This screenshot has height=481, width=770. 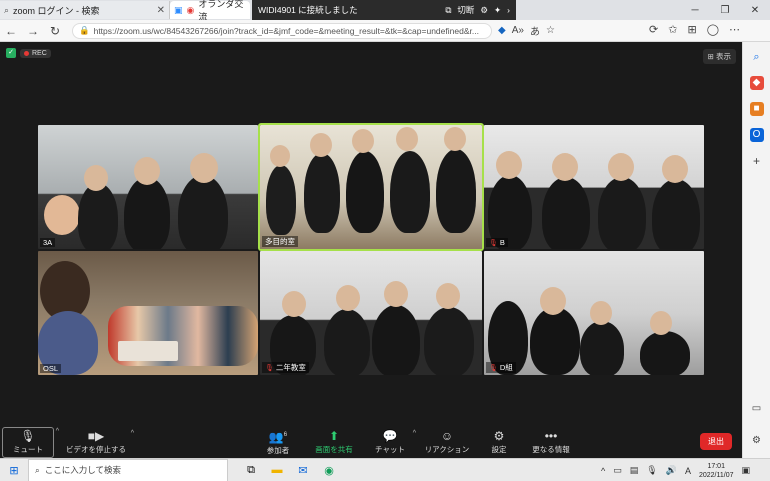 What do you see at coordinates (634, 470) in the screenshot?
I see `network-icon: ▤` at bounding box center [634, 470].